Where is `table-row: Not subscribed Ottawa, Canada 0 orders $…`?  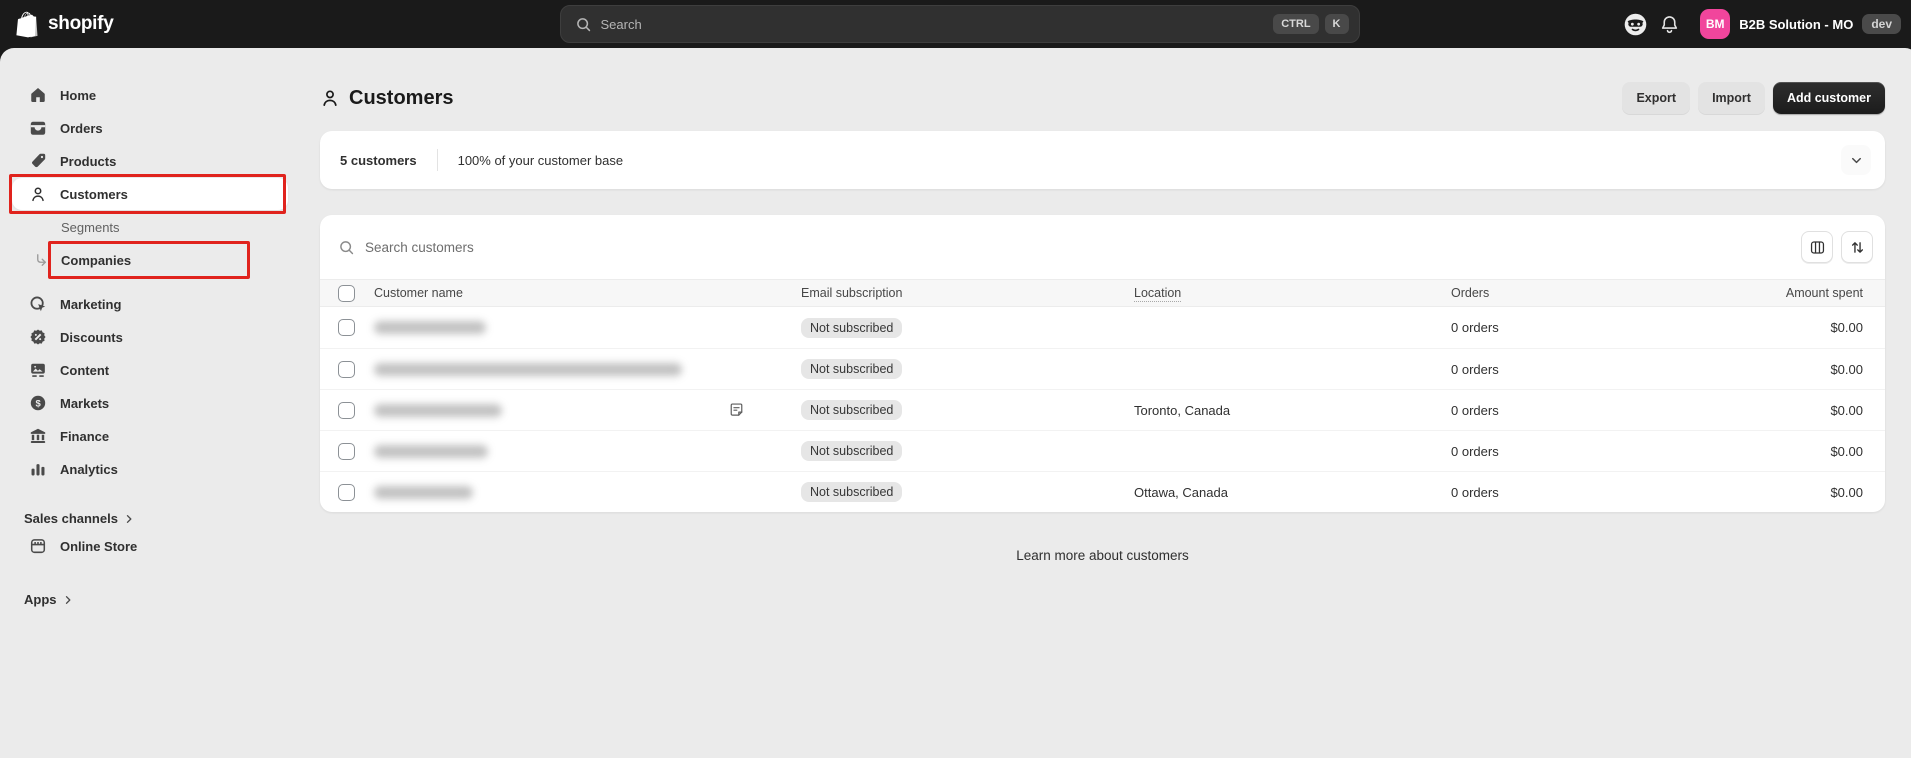
table-row: Not subscribed Ottawa, Canada 0 orders $… is located at coordinates (1102, 491).